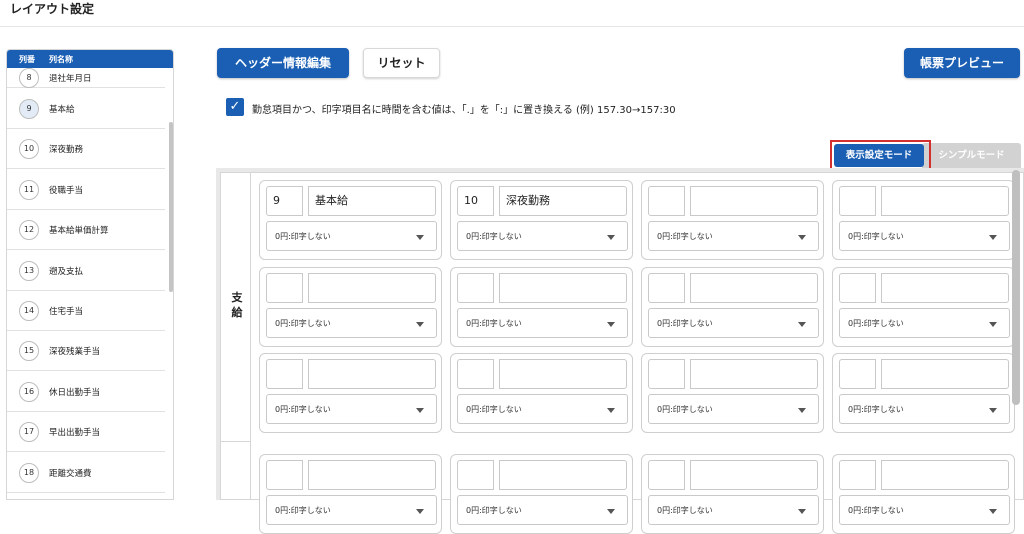 The height and width of the screenshot is (534, 1024). Describe the element at coordinates (29, 472) in the screenshot. I see `column-number-badge: 18` at that location.